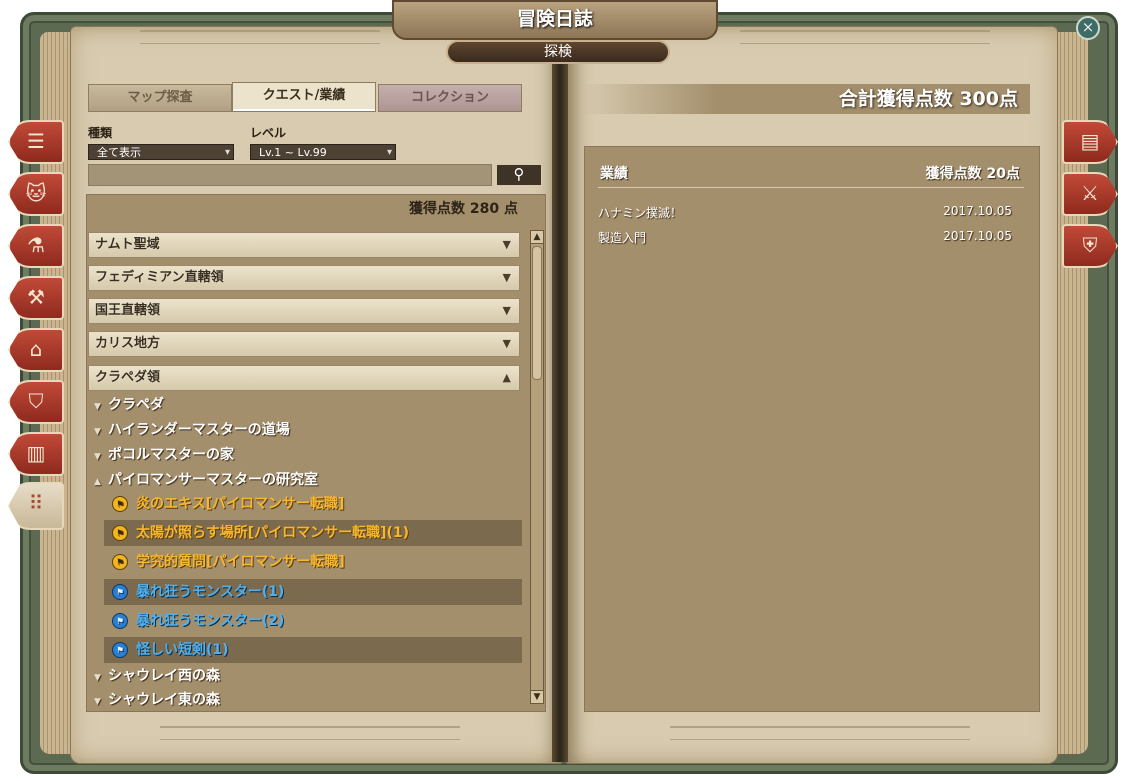 Image resolution: width=1132 pixels, height=781 pixels. Describe the element at coordinates (164, 700) in the screenshot. I see `subarea-label: シャウレイ東の森` at that location.